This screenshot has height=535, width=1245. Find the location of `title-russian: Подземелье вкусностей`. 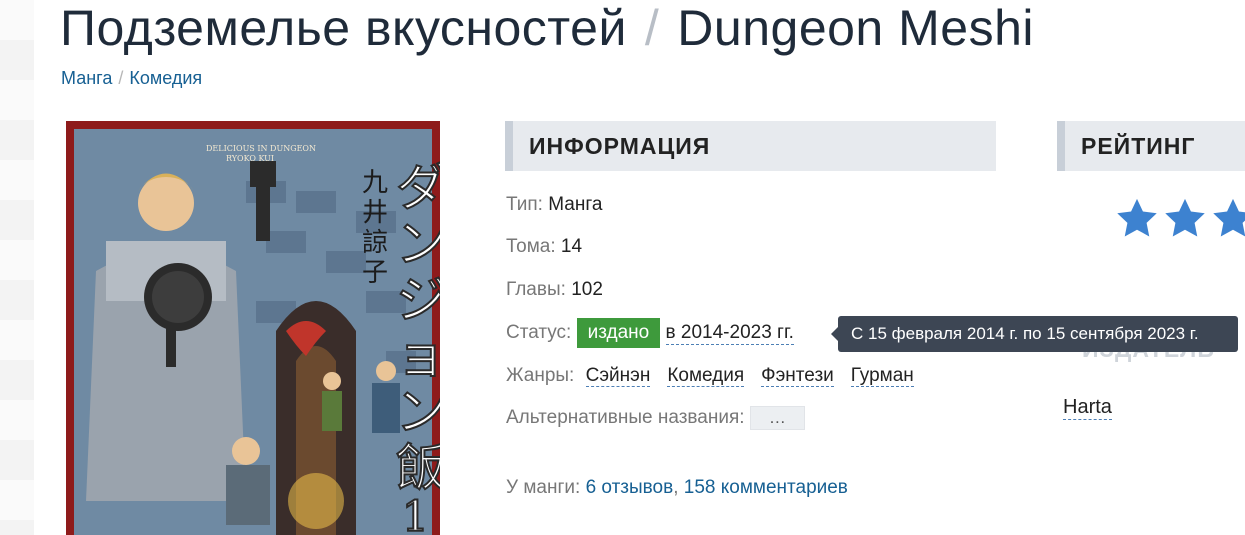

title-russian: Подземелье вкусностей is located at coordinates (343, 28).